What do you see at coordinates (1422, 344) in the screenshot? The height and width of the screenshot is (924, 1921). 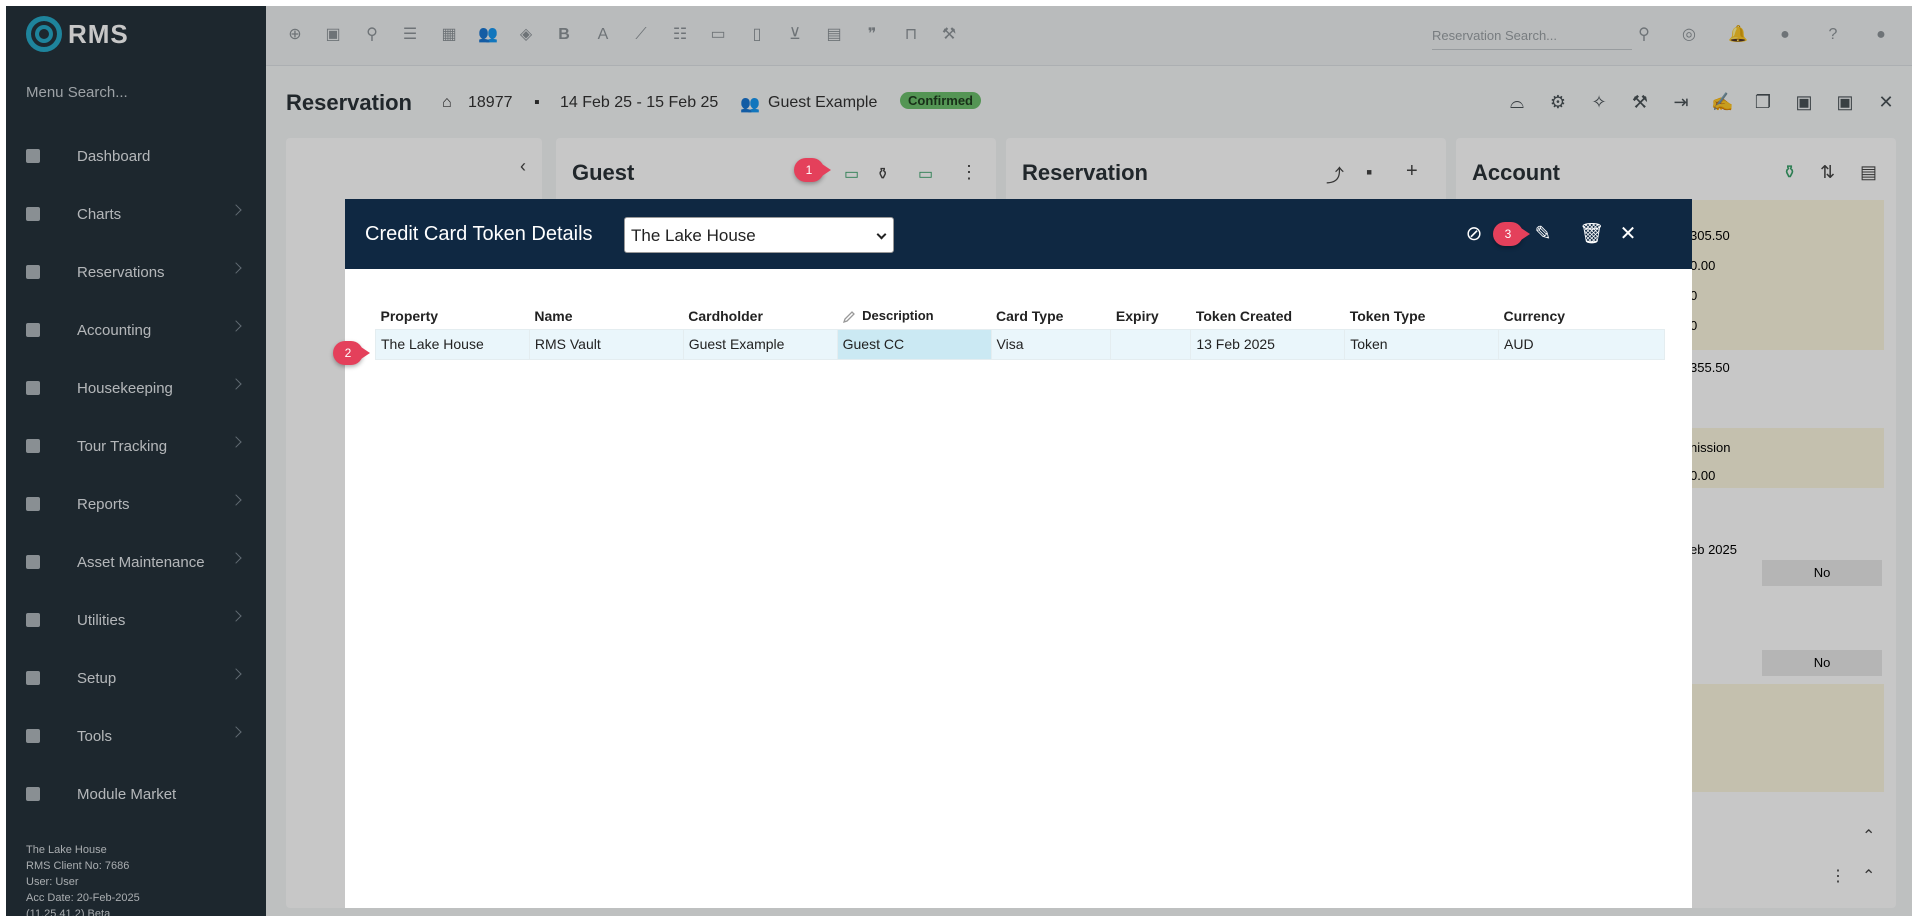 I see `cell-token-type: Token` at bounding box center [1422, 344].